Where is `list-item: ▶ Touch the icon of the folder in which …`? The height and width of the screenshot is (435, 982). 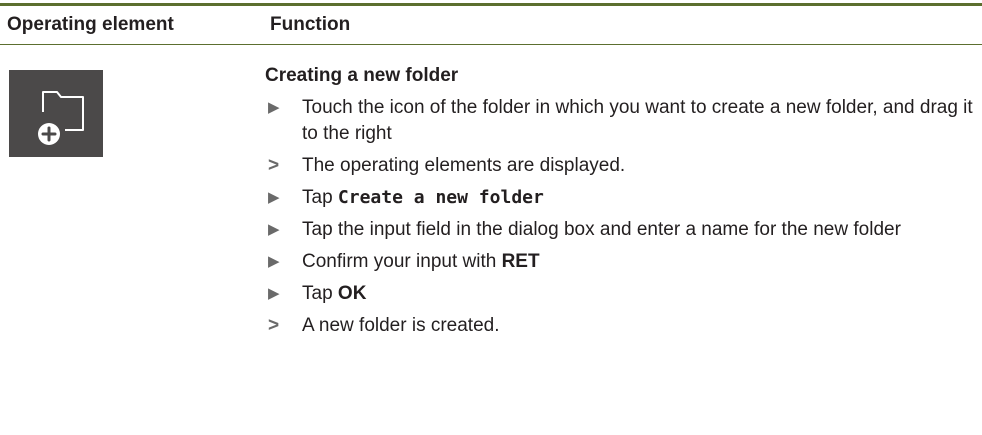
list-item: ▶ Touch the icon of the folder in which … is located at coordinates (623, 121).